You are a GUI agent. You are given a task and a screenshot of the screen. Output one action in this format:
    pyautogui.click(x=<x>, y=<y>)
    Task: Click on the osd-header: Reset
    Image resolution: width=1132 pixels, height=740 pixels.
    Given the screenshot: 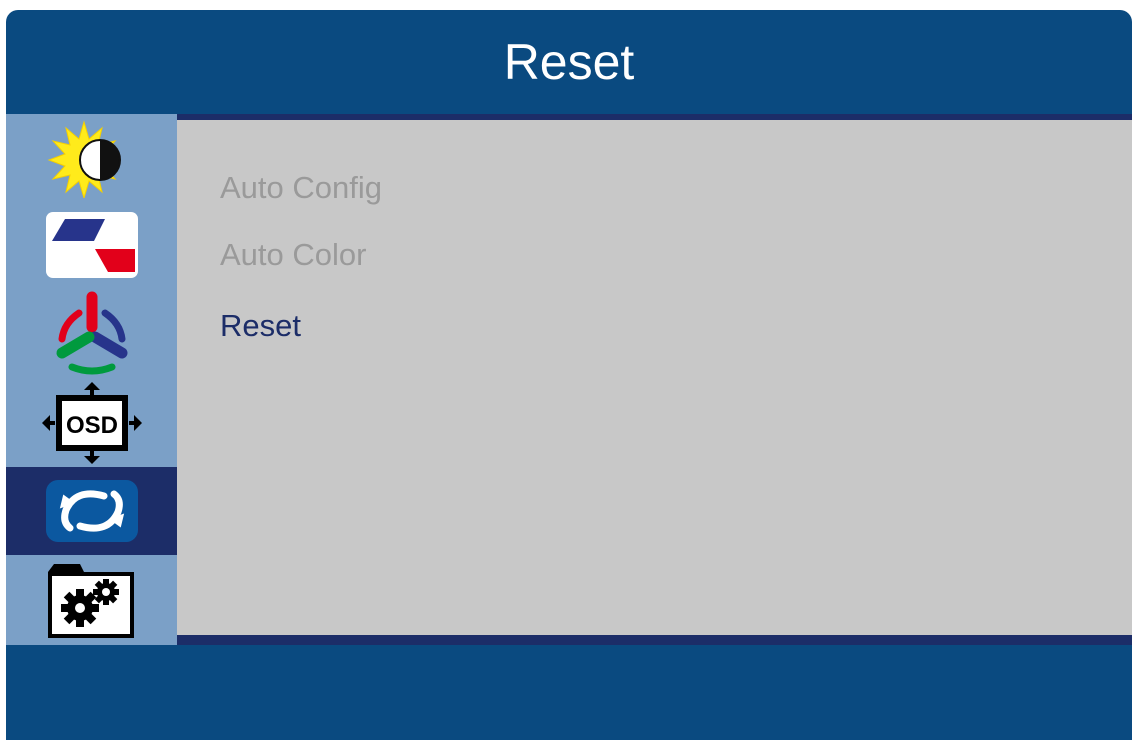 What is the action you would take?
    pyautogui.click(x=569, y=62)
    